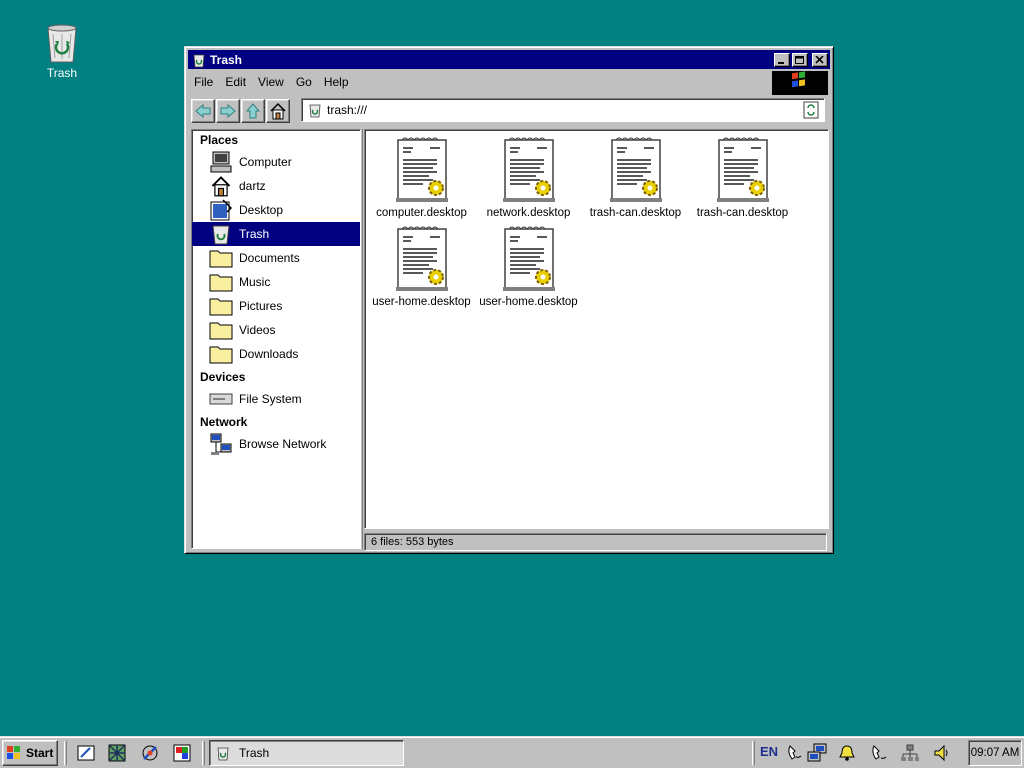 This screenshot has width=1024, height=768. What do you see at coordinates (40, 753) in the screenshot?
I see `start-label: Start` at bounding box center [40, 753].